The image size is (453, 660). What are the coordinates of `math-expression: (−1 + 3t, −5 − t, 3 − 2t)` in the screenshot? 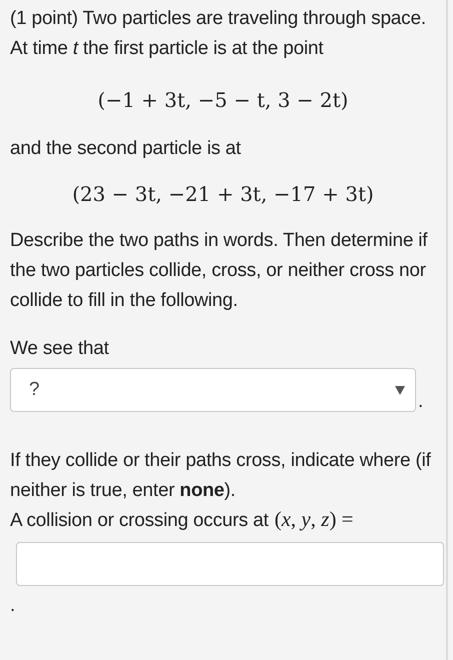 It's located at (223, 100).